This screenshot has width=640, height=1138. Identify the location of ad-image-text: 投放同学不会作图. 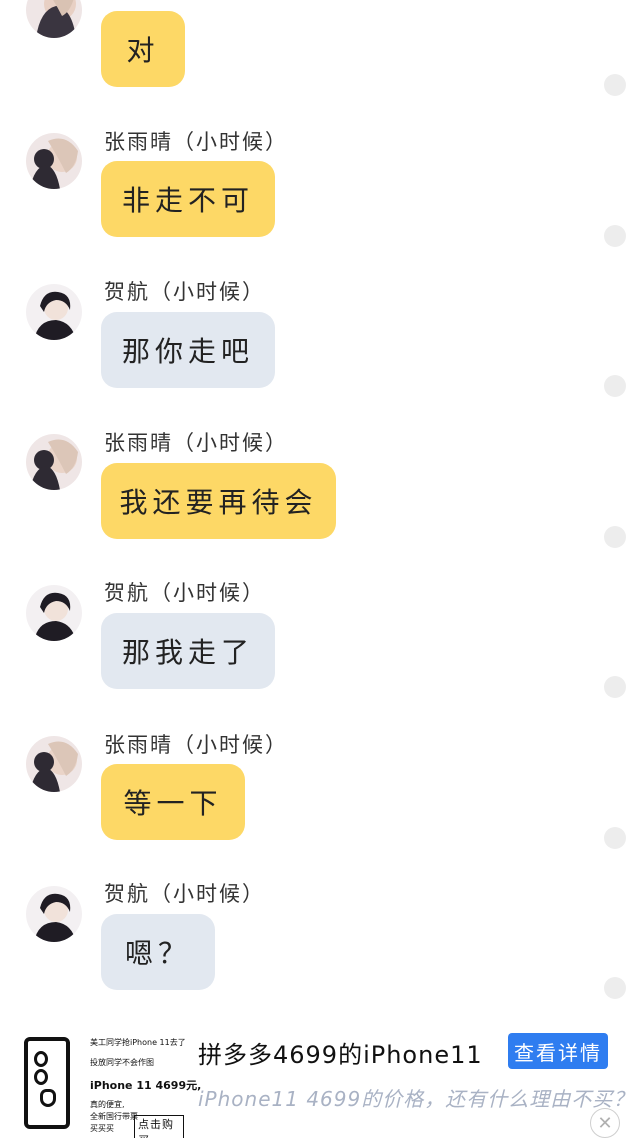
(122, 1062).